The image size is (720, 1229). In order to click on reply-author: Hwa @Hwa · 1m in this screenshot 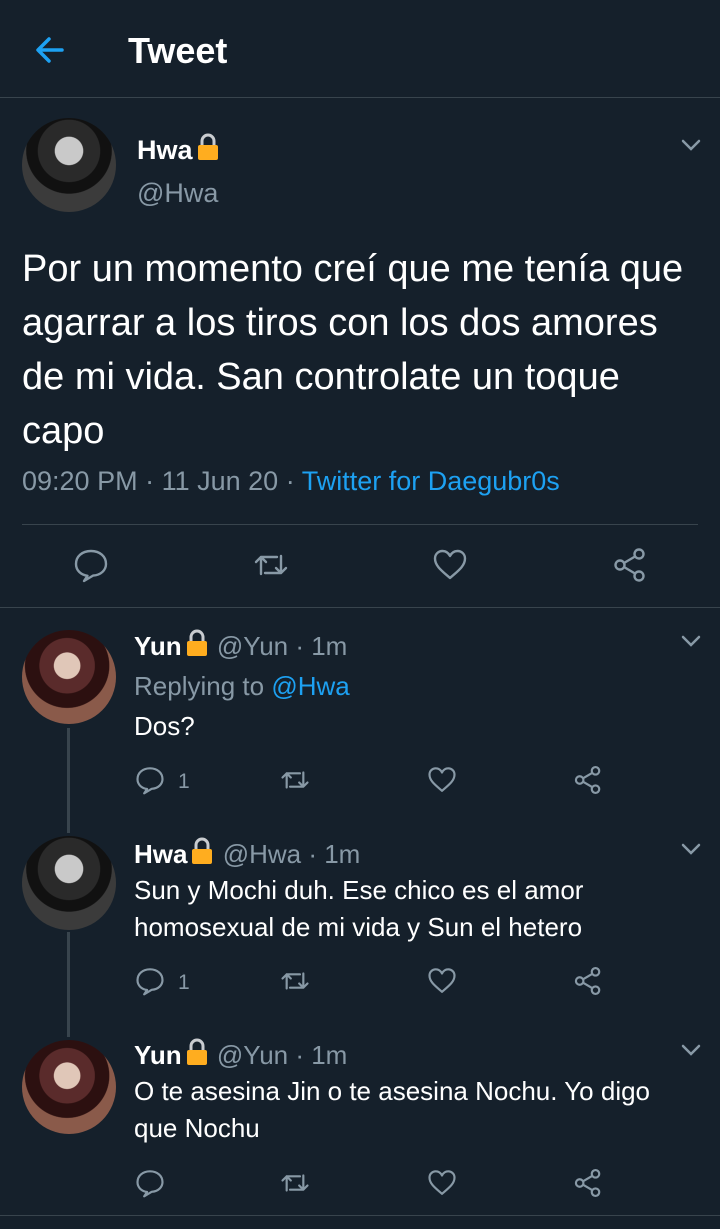, I will do `click(247, 853)`.